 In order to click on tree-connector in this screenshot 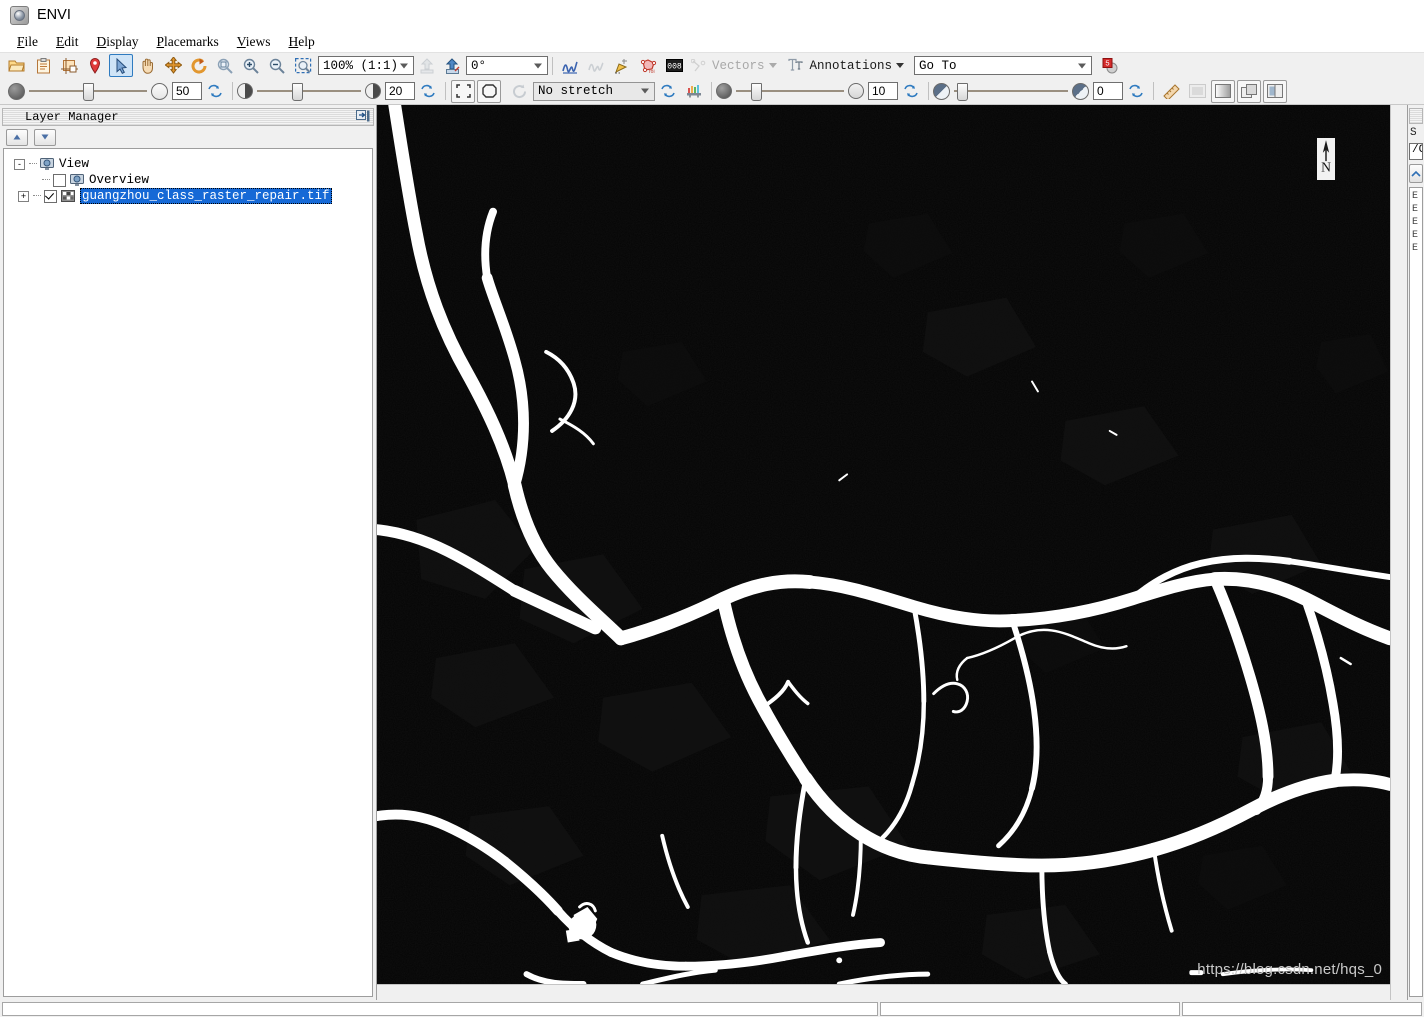, I will do `click(46, 180)`.